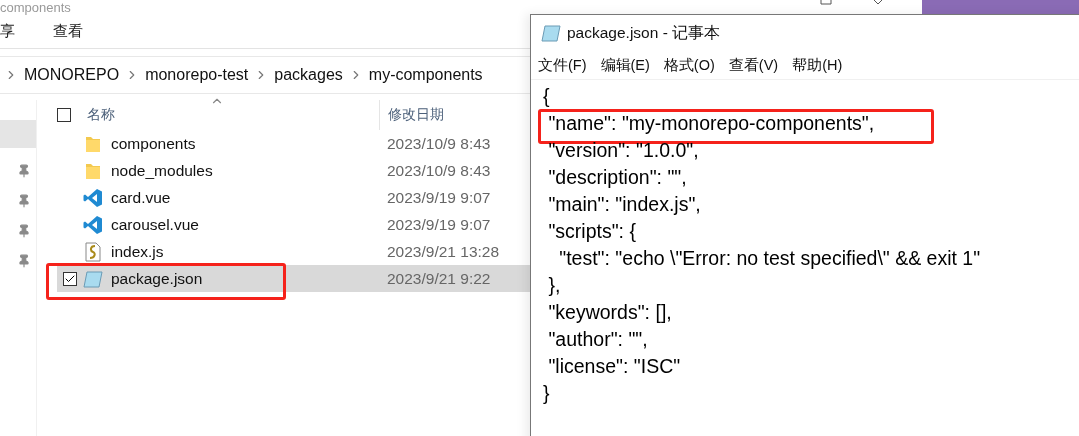  Describe the element at coordinates (711, 123) in the screenshot. I see `code-line: "name": "my-monorepo-components",` at that location.